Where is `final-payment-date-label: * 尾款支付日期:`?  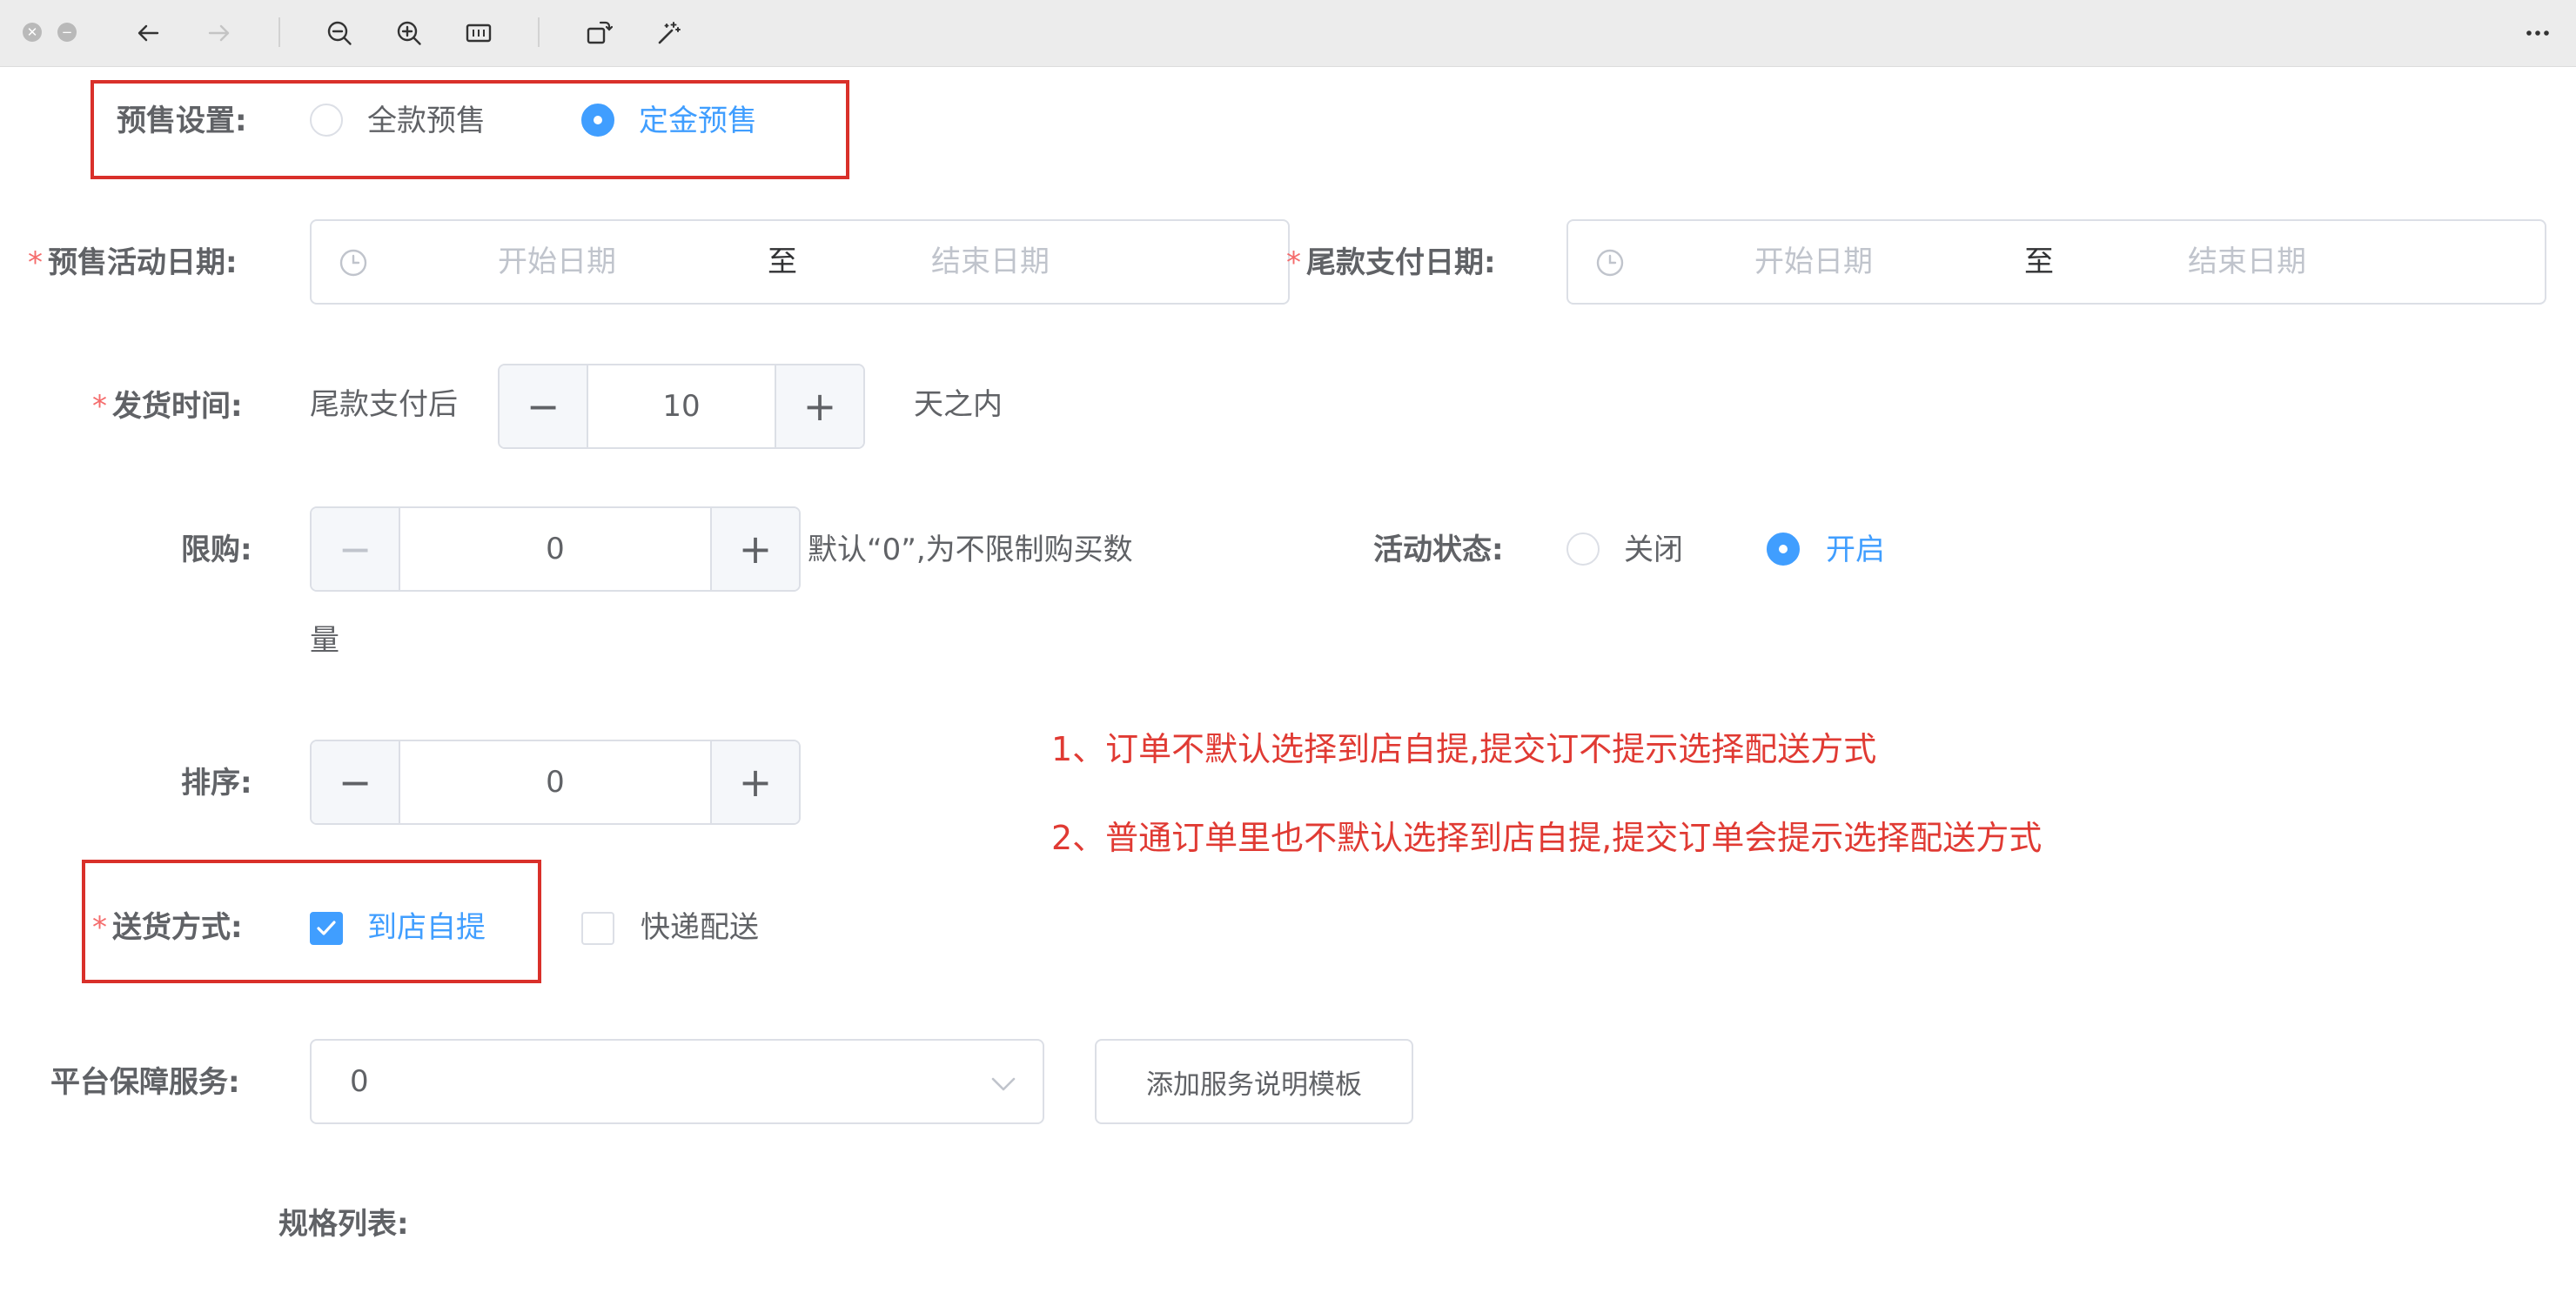
final-payment-date-label: * 尾款支付日期: is located at coordinates (1391, 262).